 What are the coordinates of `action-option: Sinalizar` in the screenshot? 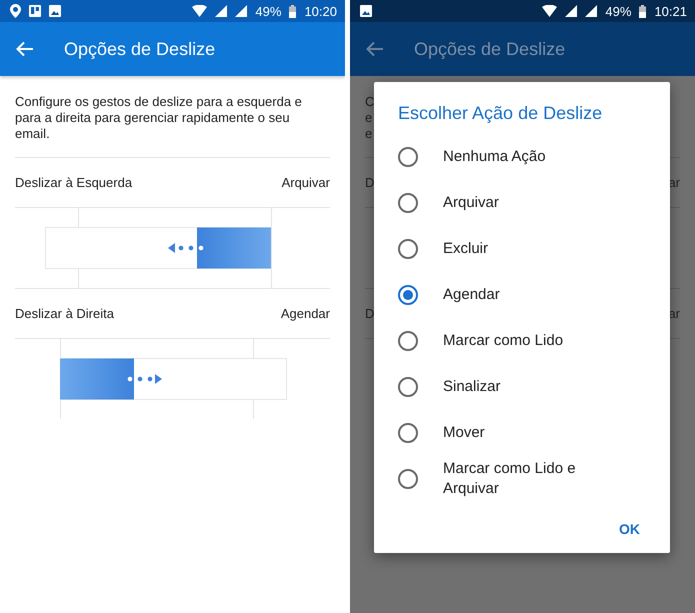 It's located at (522, 387).